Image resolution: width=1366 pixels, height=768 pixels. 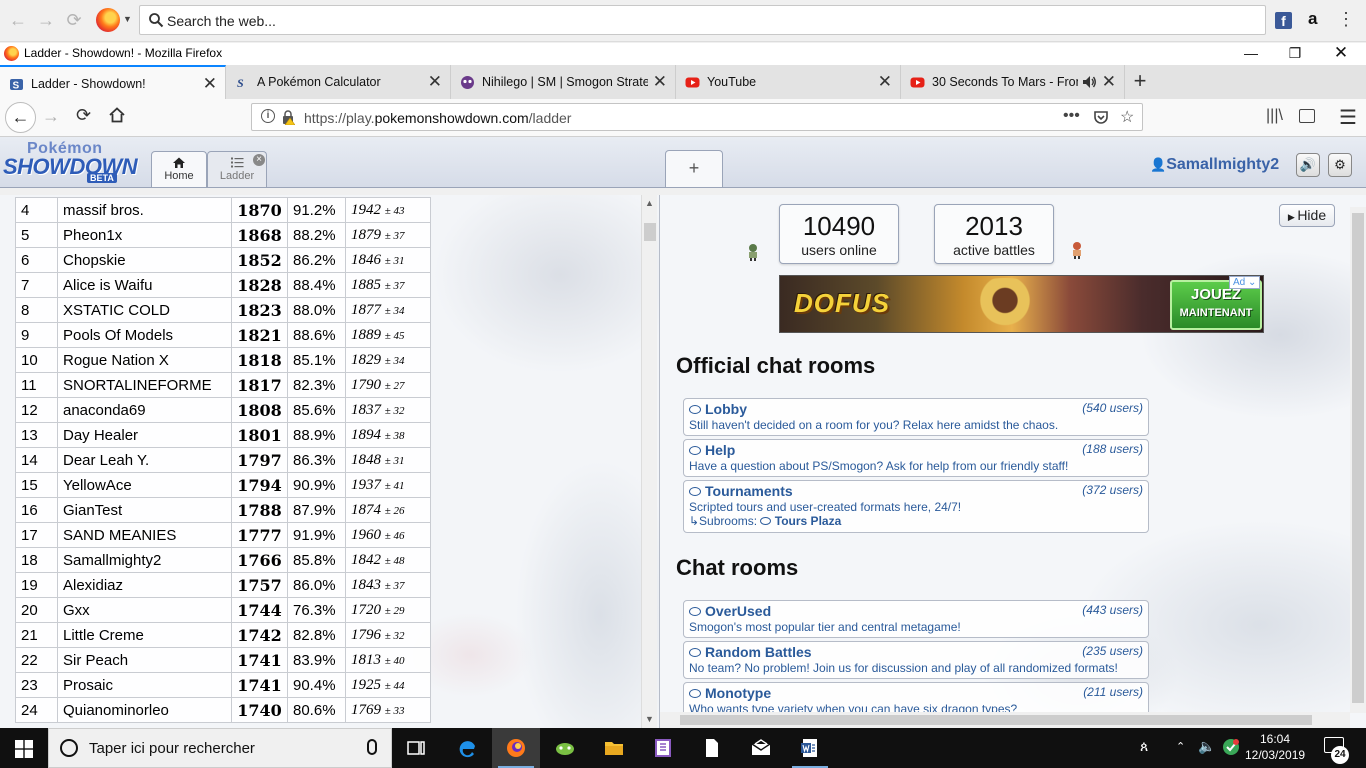 I want to click on username-cell: anaconda69, so click(x=144, y=410).